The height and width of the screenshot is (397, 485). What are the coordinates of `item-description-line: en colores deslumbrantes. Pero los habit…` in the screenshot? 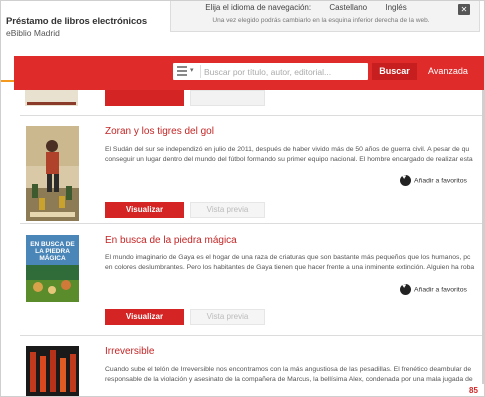 It's located at (290, 267).